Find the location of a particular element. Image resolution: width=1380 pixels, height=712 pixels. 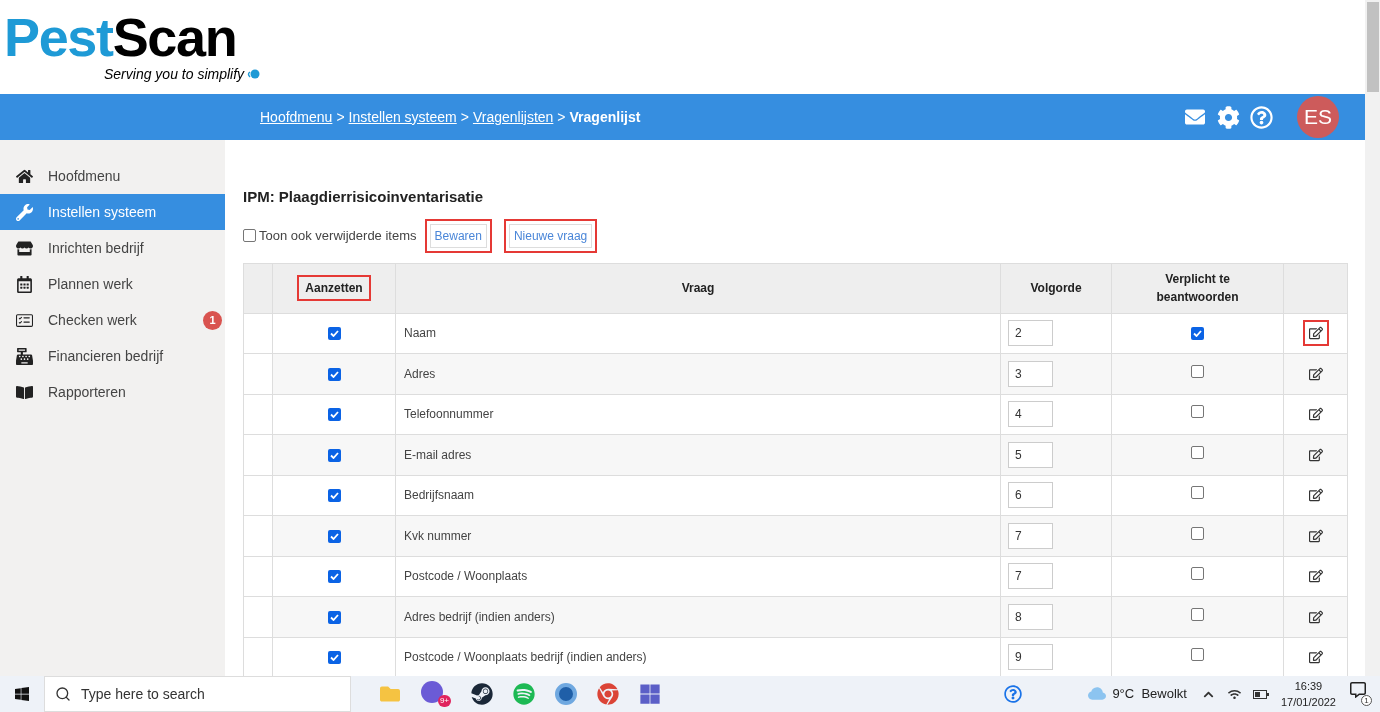

checklist-icon is located at coordinates (24, 320).